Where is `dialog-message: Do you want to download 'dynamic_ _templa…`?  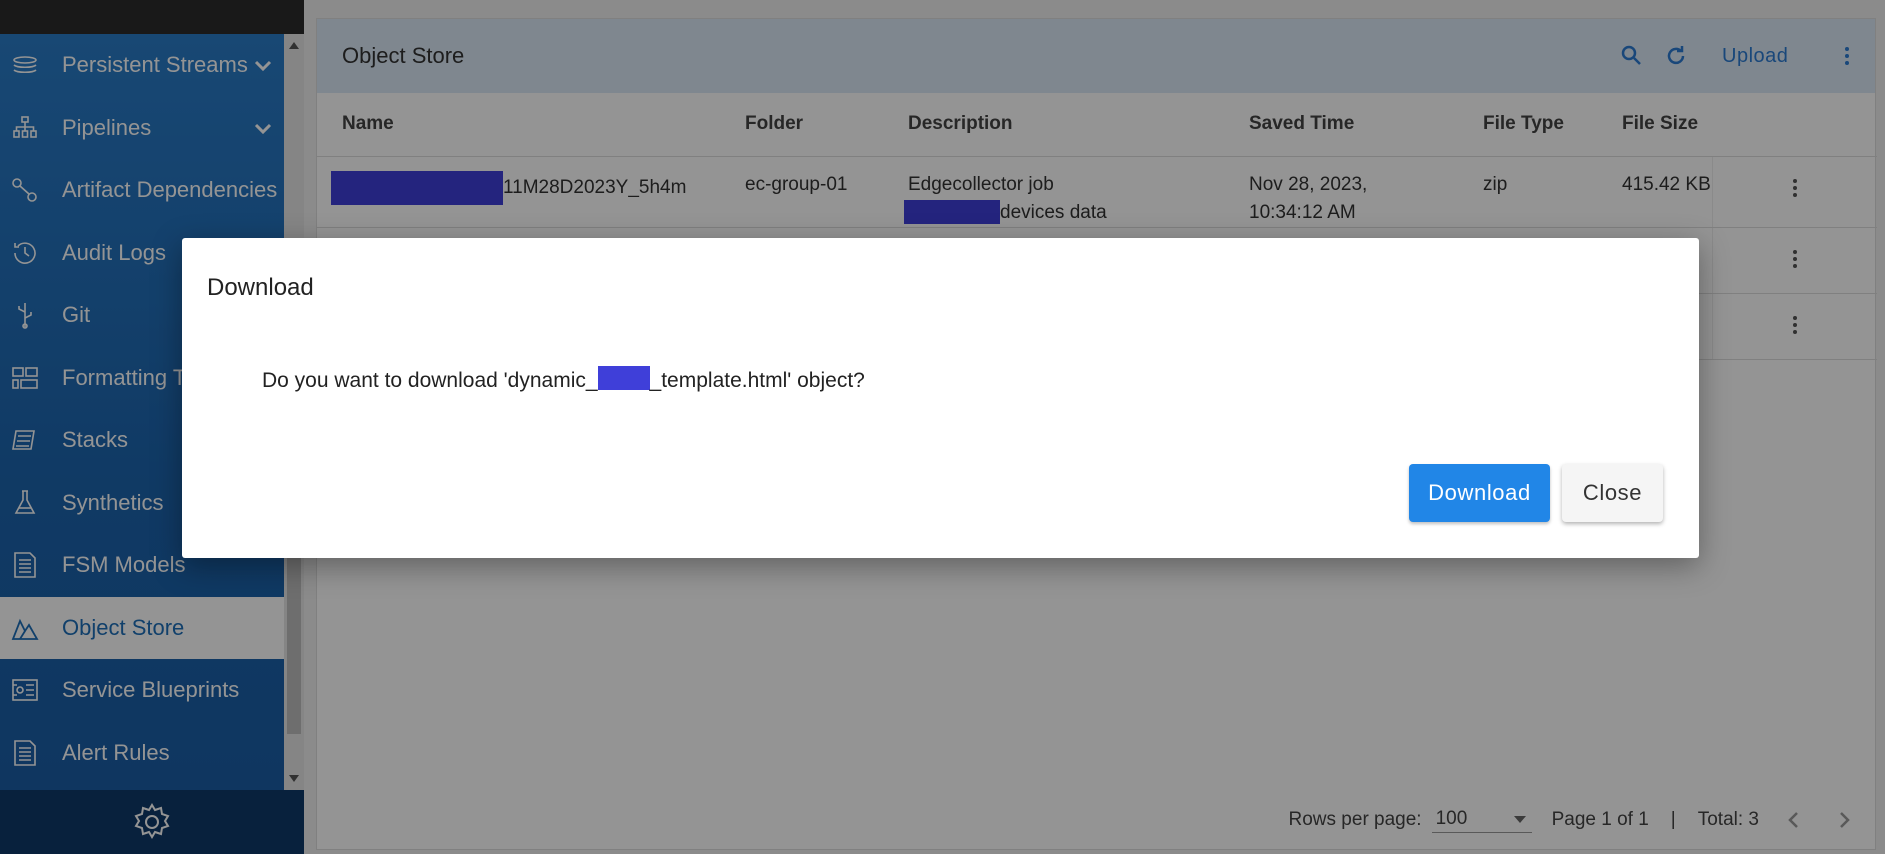
dialog-message: Do you want to download 'dynamic_ _templa… is located at coordinates (563, 379).